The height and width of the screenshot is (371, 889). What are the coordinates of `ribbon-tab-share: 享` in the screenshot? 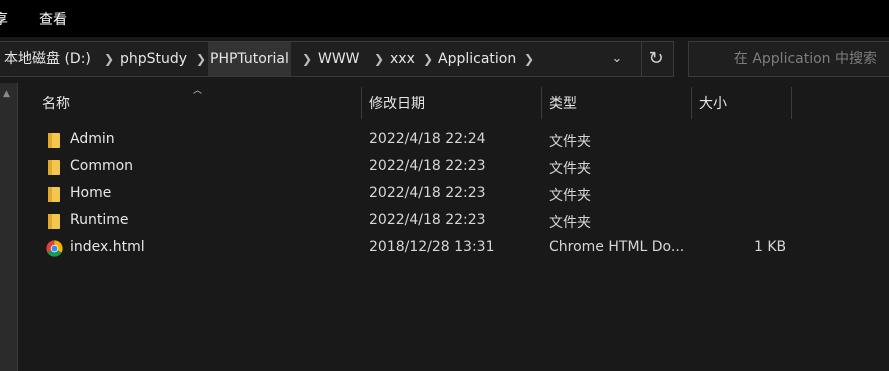 It's located at (4, 19).